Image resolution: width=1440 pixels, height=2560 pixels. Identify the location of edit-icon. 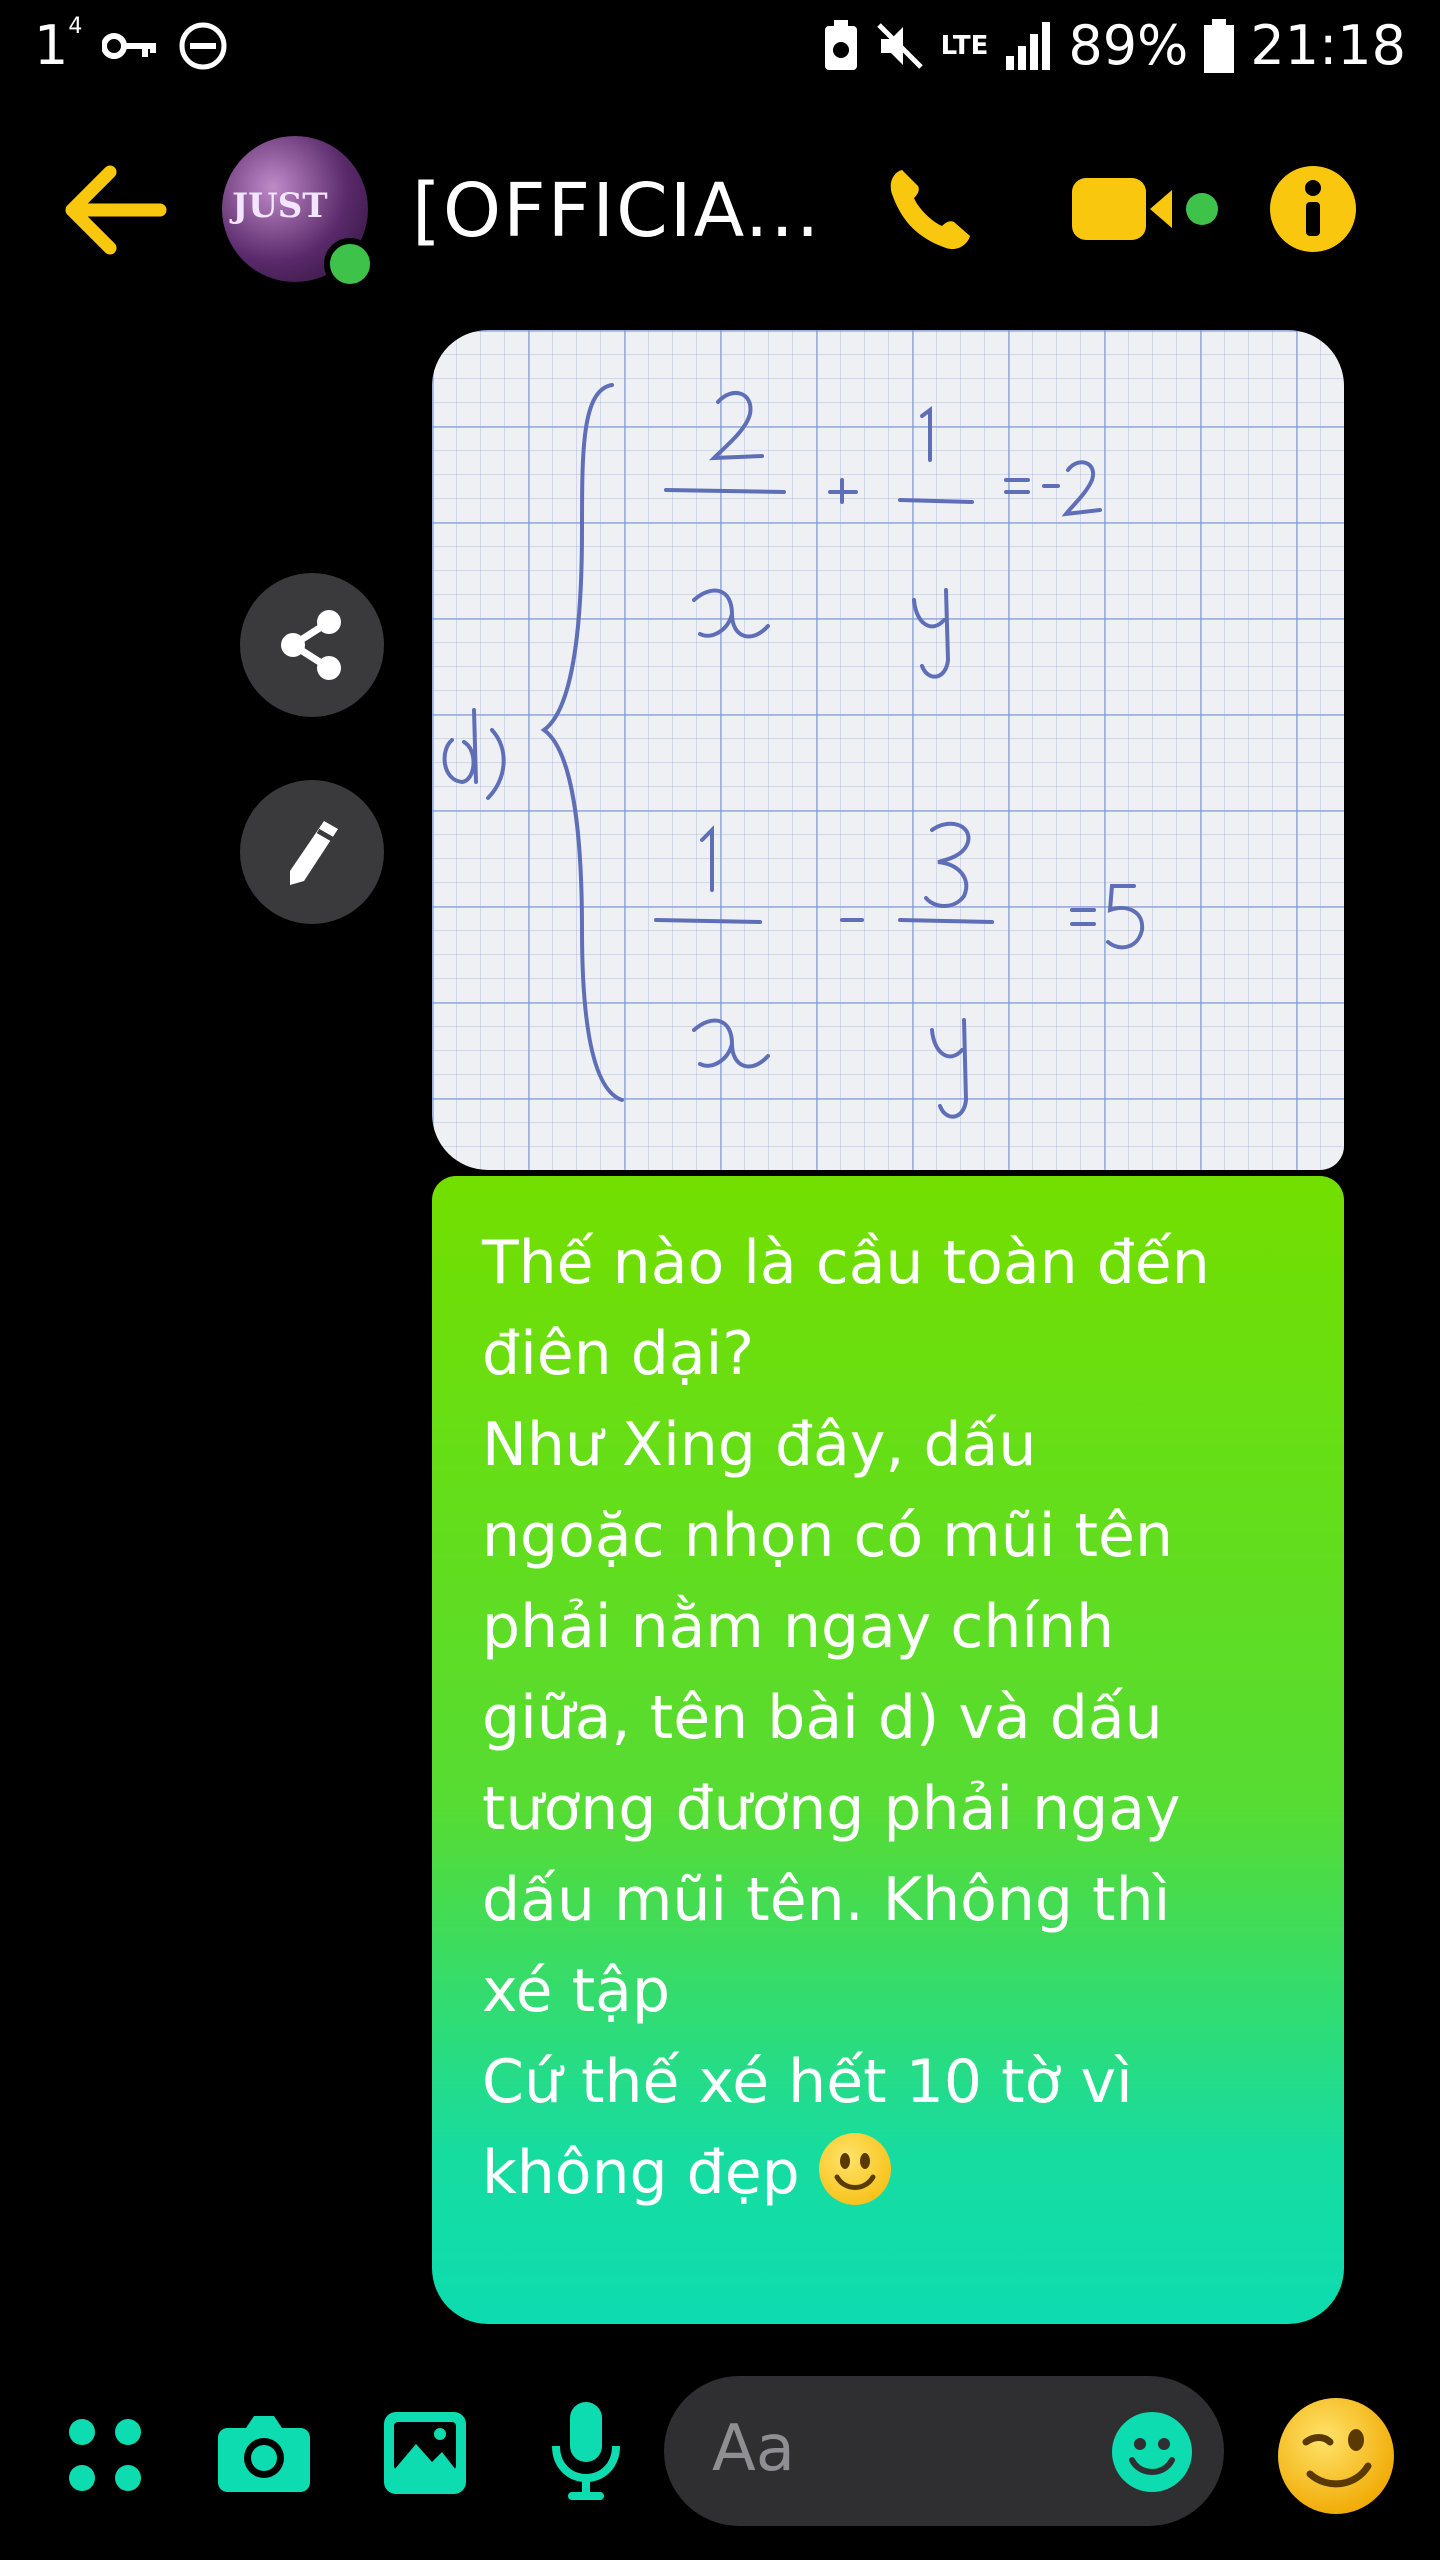
(314, 853).